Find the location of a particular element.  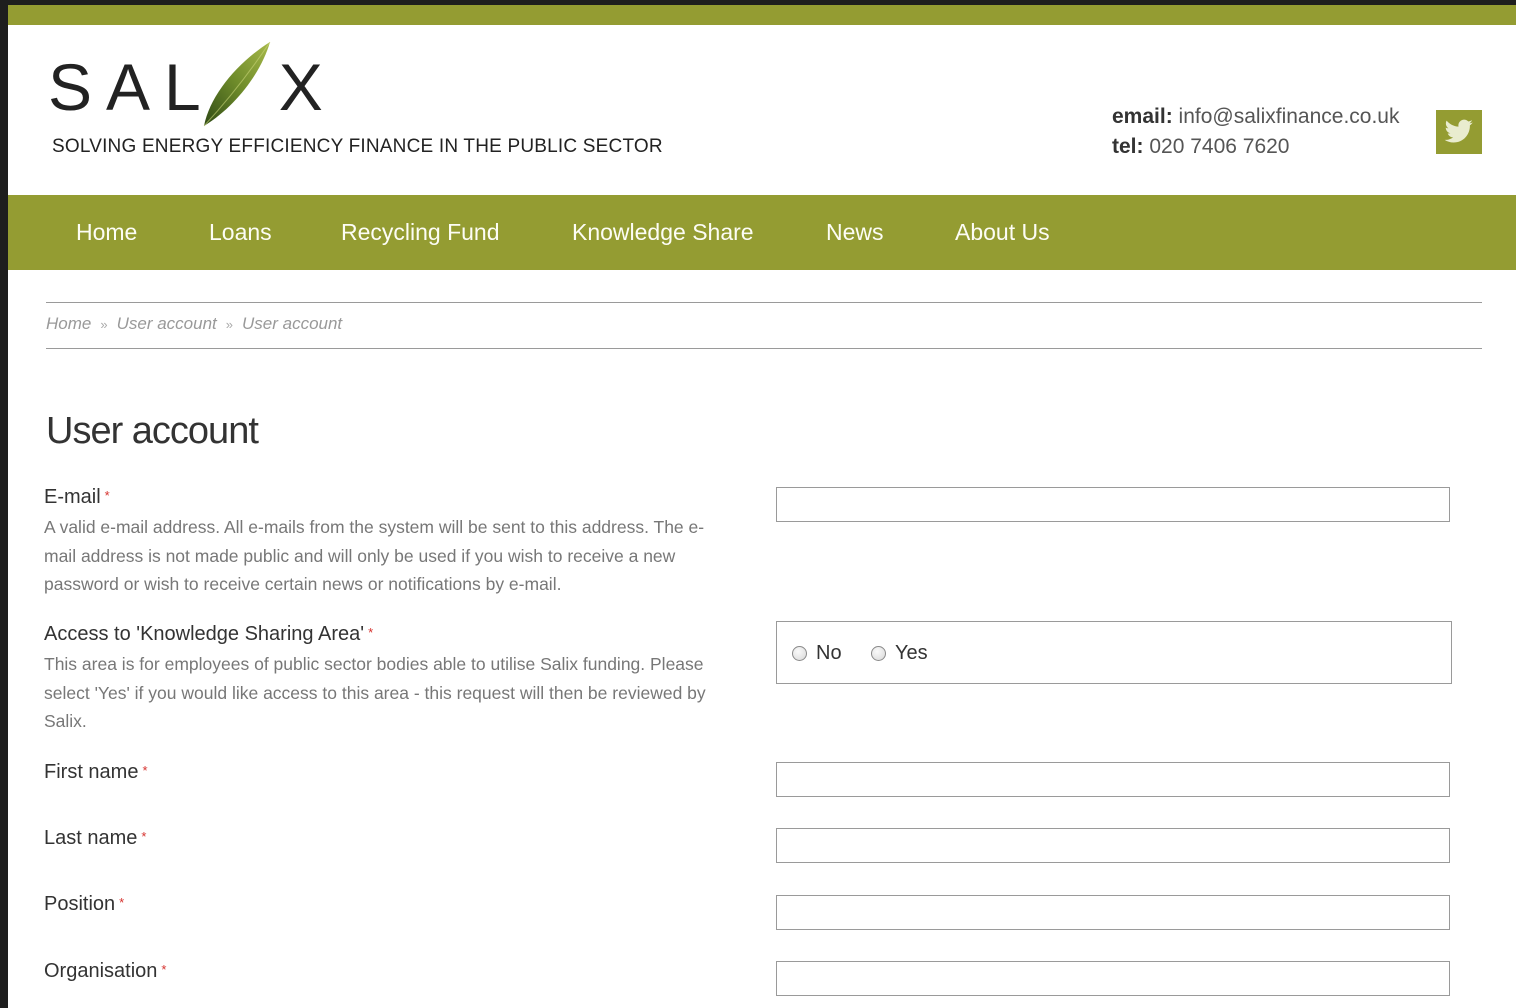

breadcrumb-user-account: User account is located at coordinates (167, 323).